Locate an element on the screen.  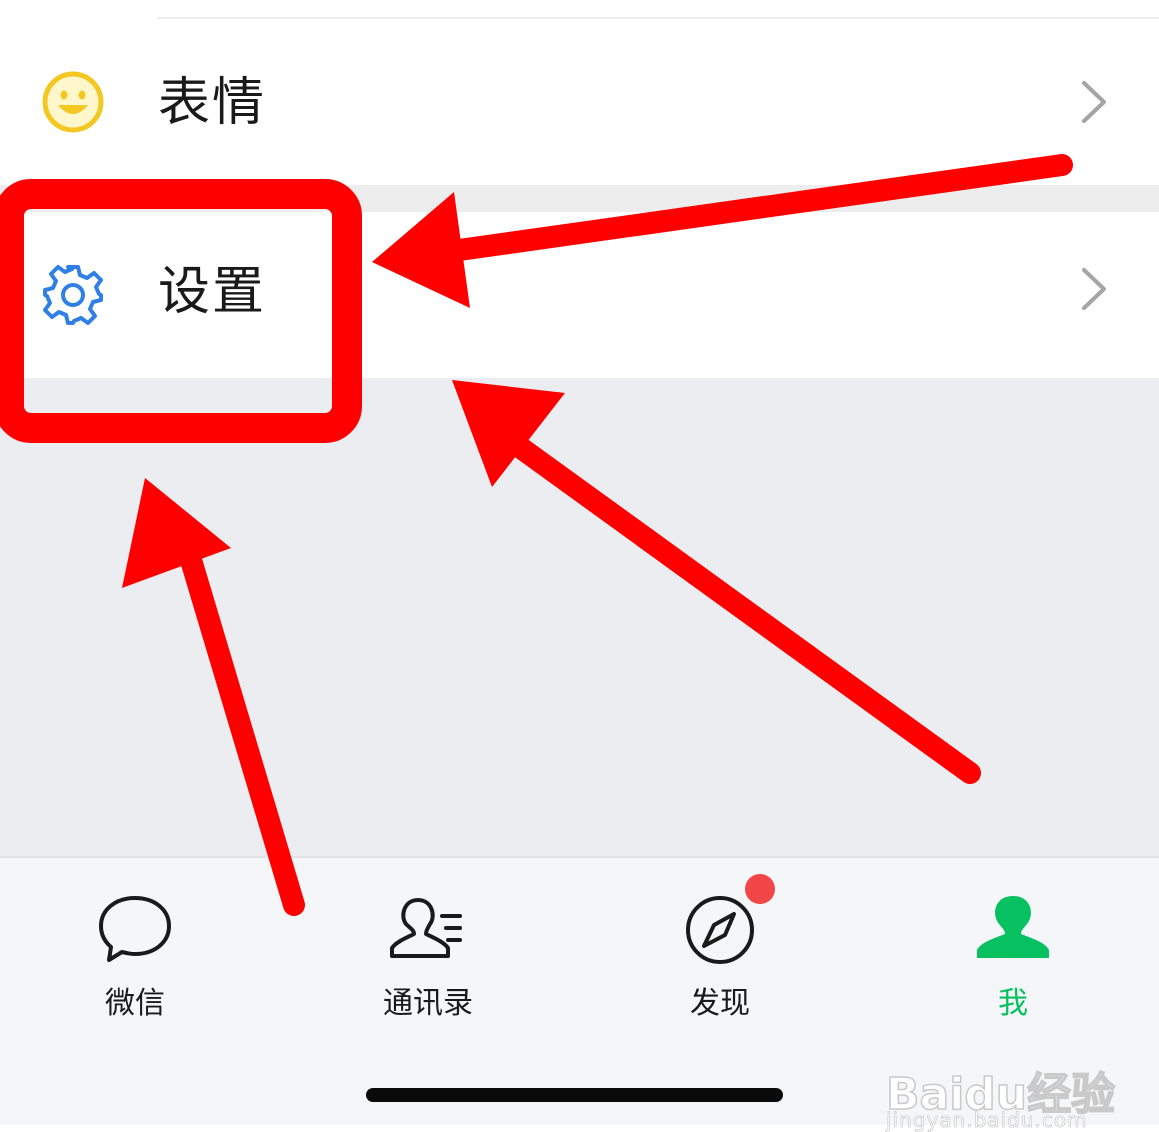
tab-label: 发现 is located at coordinates (720, 1003).